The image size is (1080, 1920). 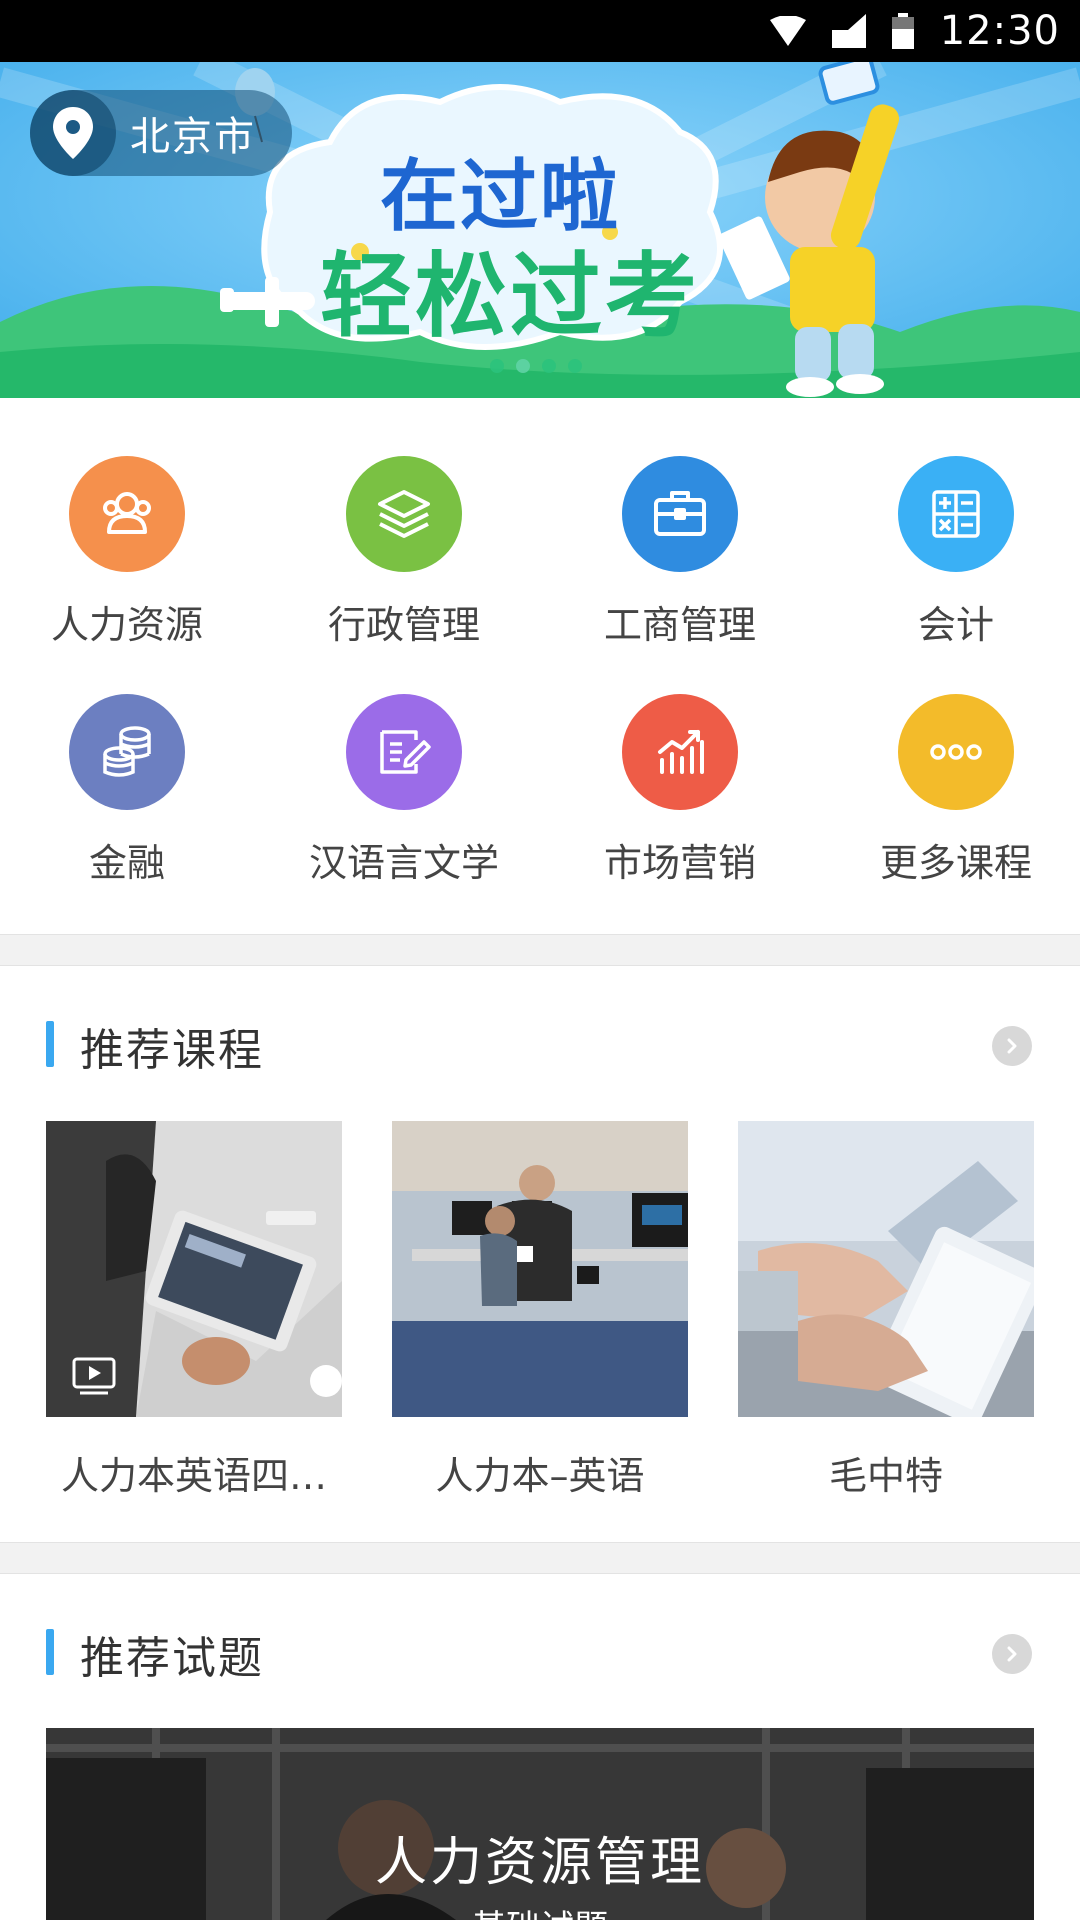 I want to click on layers-icon, so click(x=404, y=514).